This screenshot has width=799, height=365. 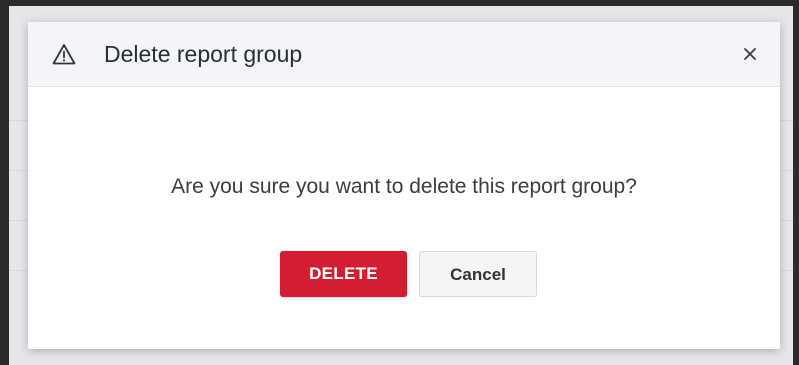 I want to click on window-edge-left, so click(x=4, y=182).